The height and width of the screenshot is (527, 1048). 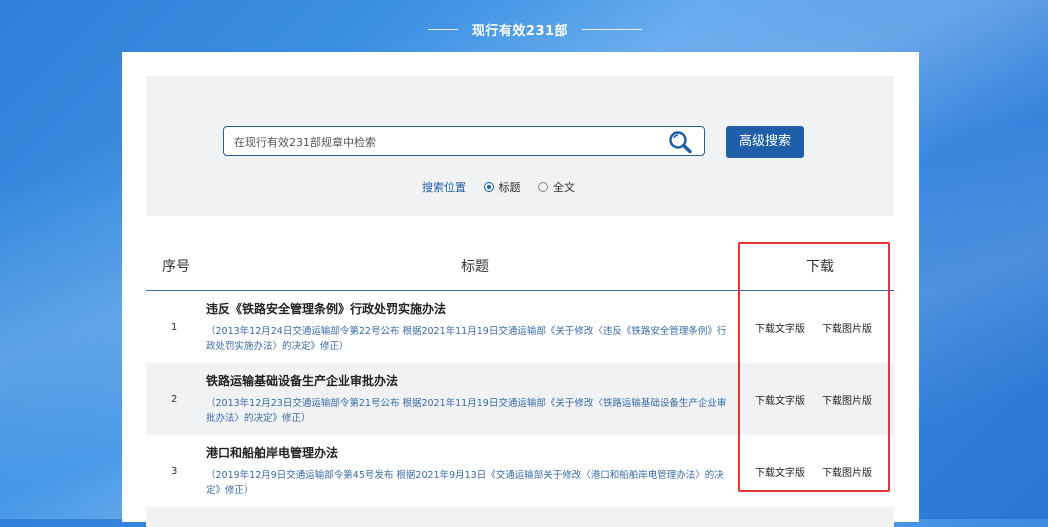 I want to click on scope-option-fulltext: 全文, so click(x=556, y=187).